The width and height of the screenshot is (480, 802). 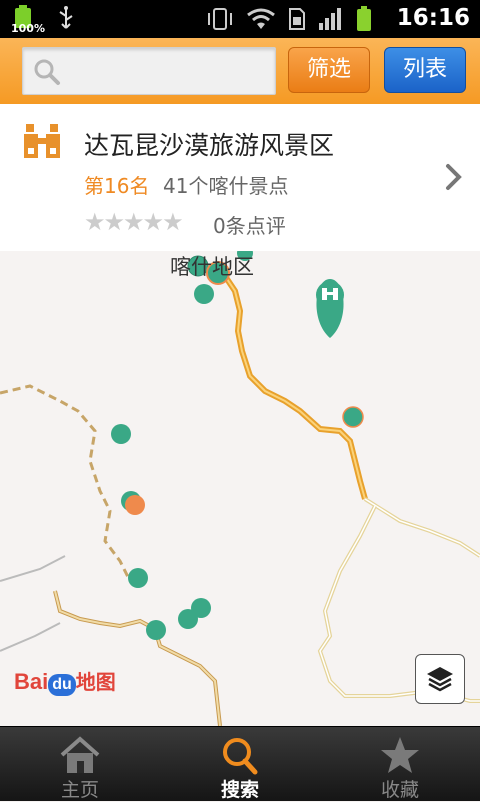 I want to click on star-icon, so click(x=400, y=755).